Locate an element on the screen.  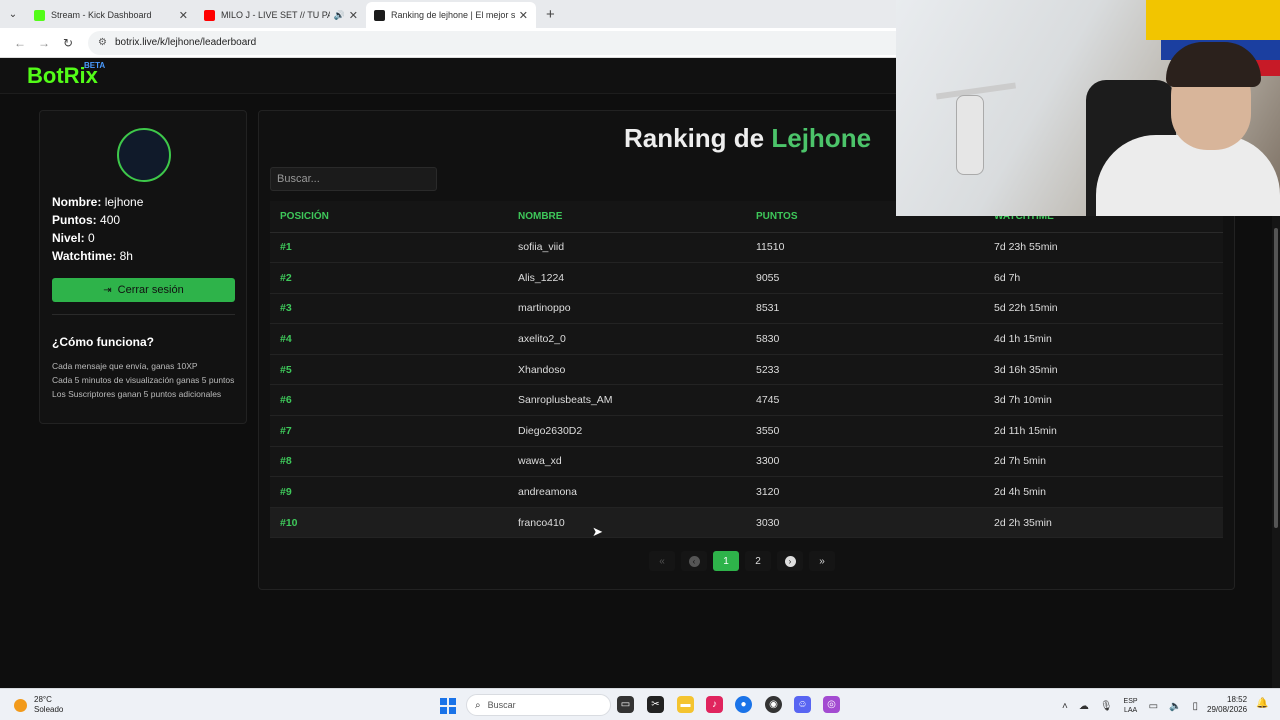
profile-watchtime-row: Watchtime: 8h is located at coordinates (97, 256).